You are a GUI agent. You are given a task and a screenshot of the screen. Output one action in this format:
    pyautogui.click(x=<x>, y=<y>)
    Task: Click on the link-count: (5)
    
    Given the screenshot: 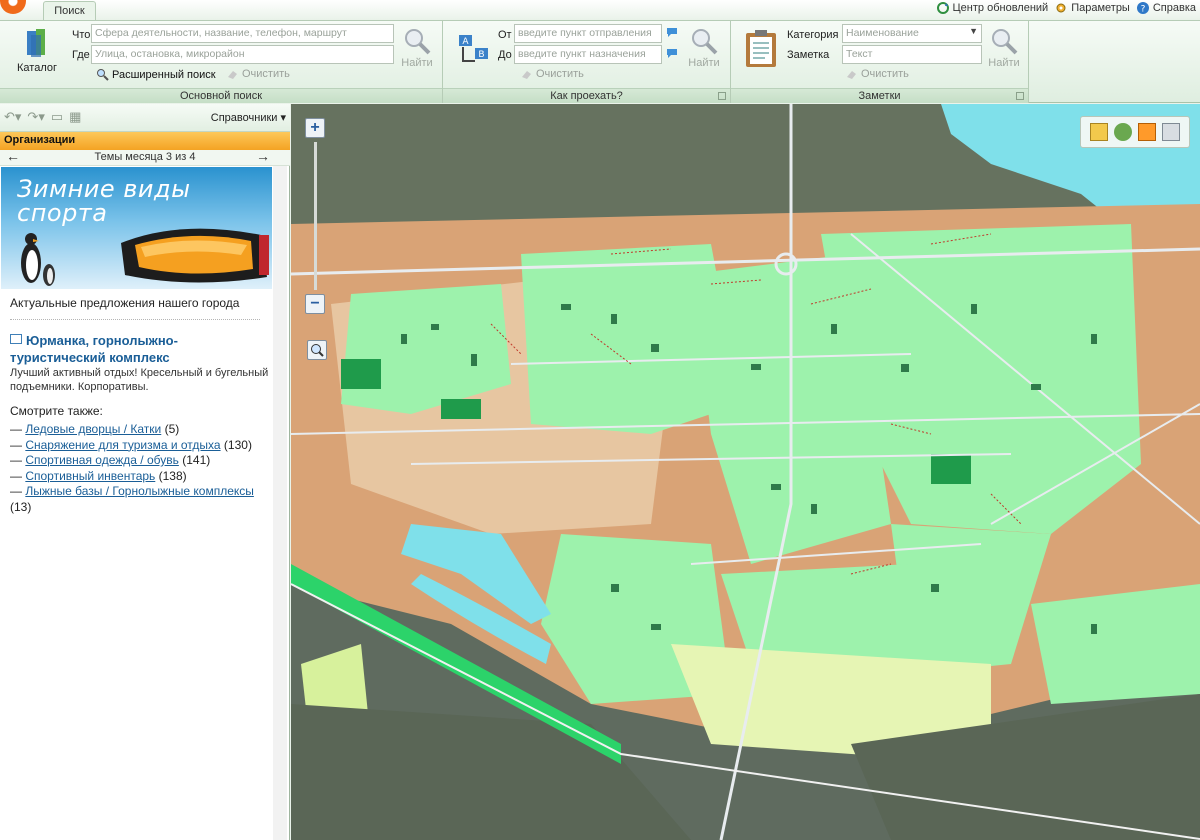 What is the action you would take?
    pyautogui.click(x=172, y=429)
    